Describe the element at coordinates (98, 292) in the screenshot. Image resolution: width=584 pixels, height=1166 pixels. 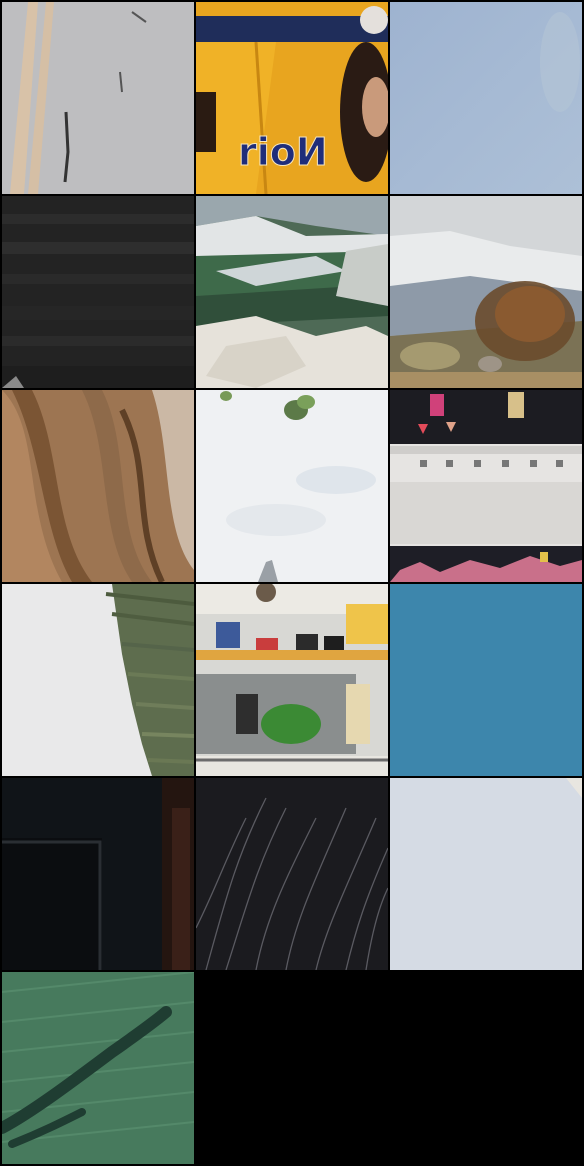
I see `tile-dark-fabric` at that location.